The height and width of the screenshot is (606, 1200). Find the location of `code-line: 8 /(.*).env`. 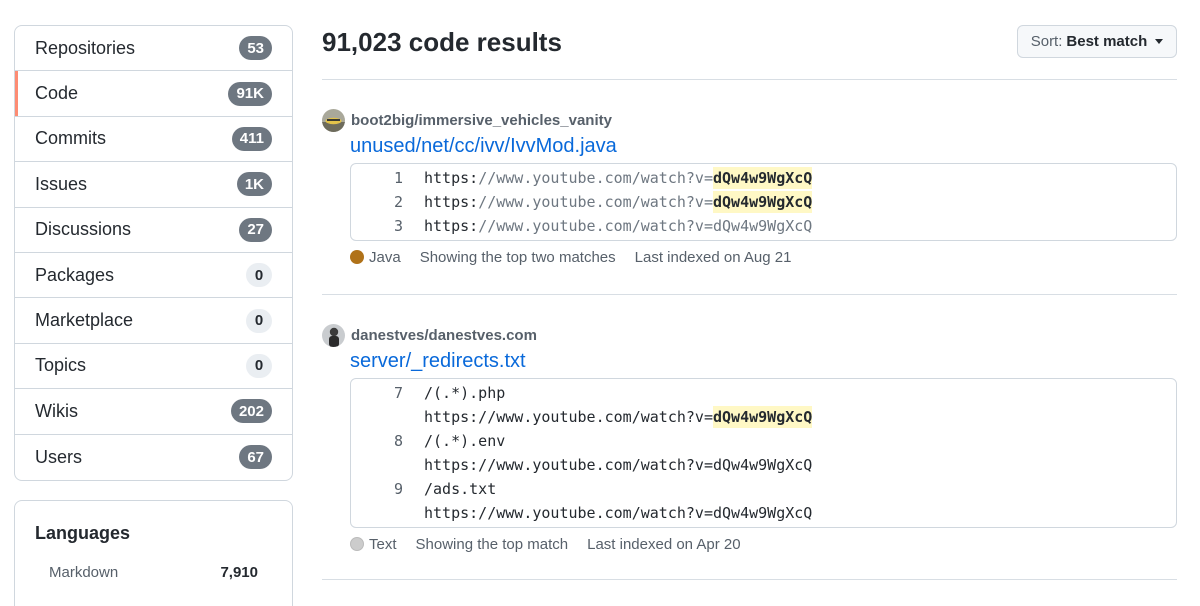

code-line: 8 /(.*).env is located at coordinates (763, 441).